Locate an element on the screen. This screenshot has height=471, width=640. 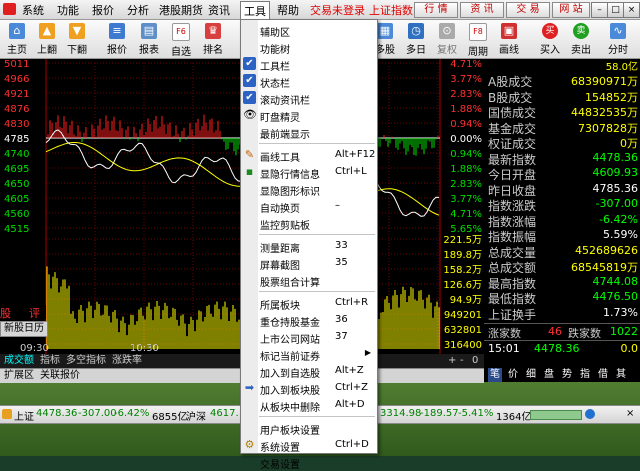
price-tick-label: 4515 is located at coordinates (16, 229).